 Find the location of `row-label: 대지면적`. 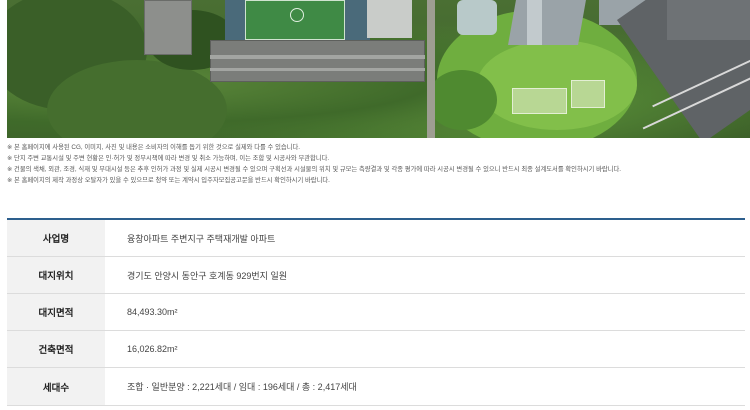

row-label: 대지면적 is located at coordinates (56, 312).